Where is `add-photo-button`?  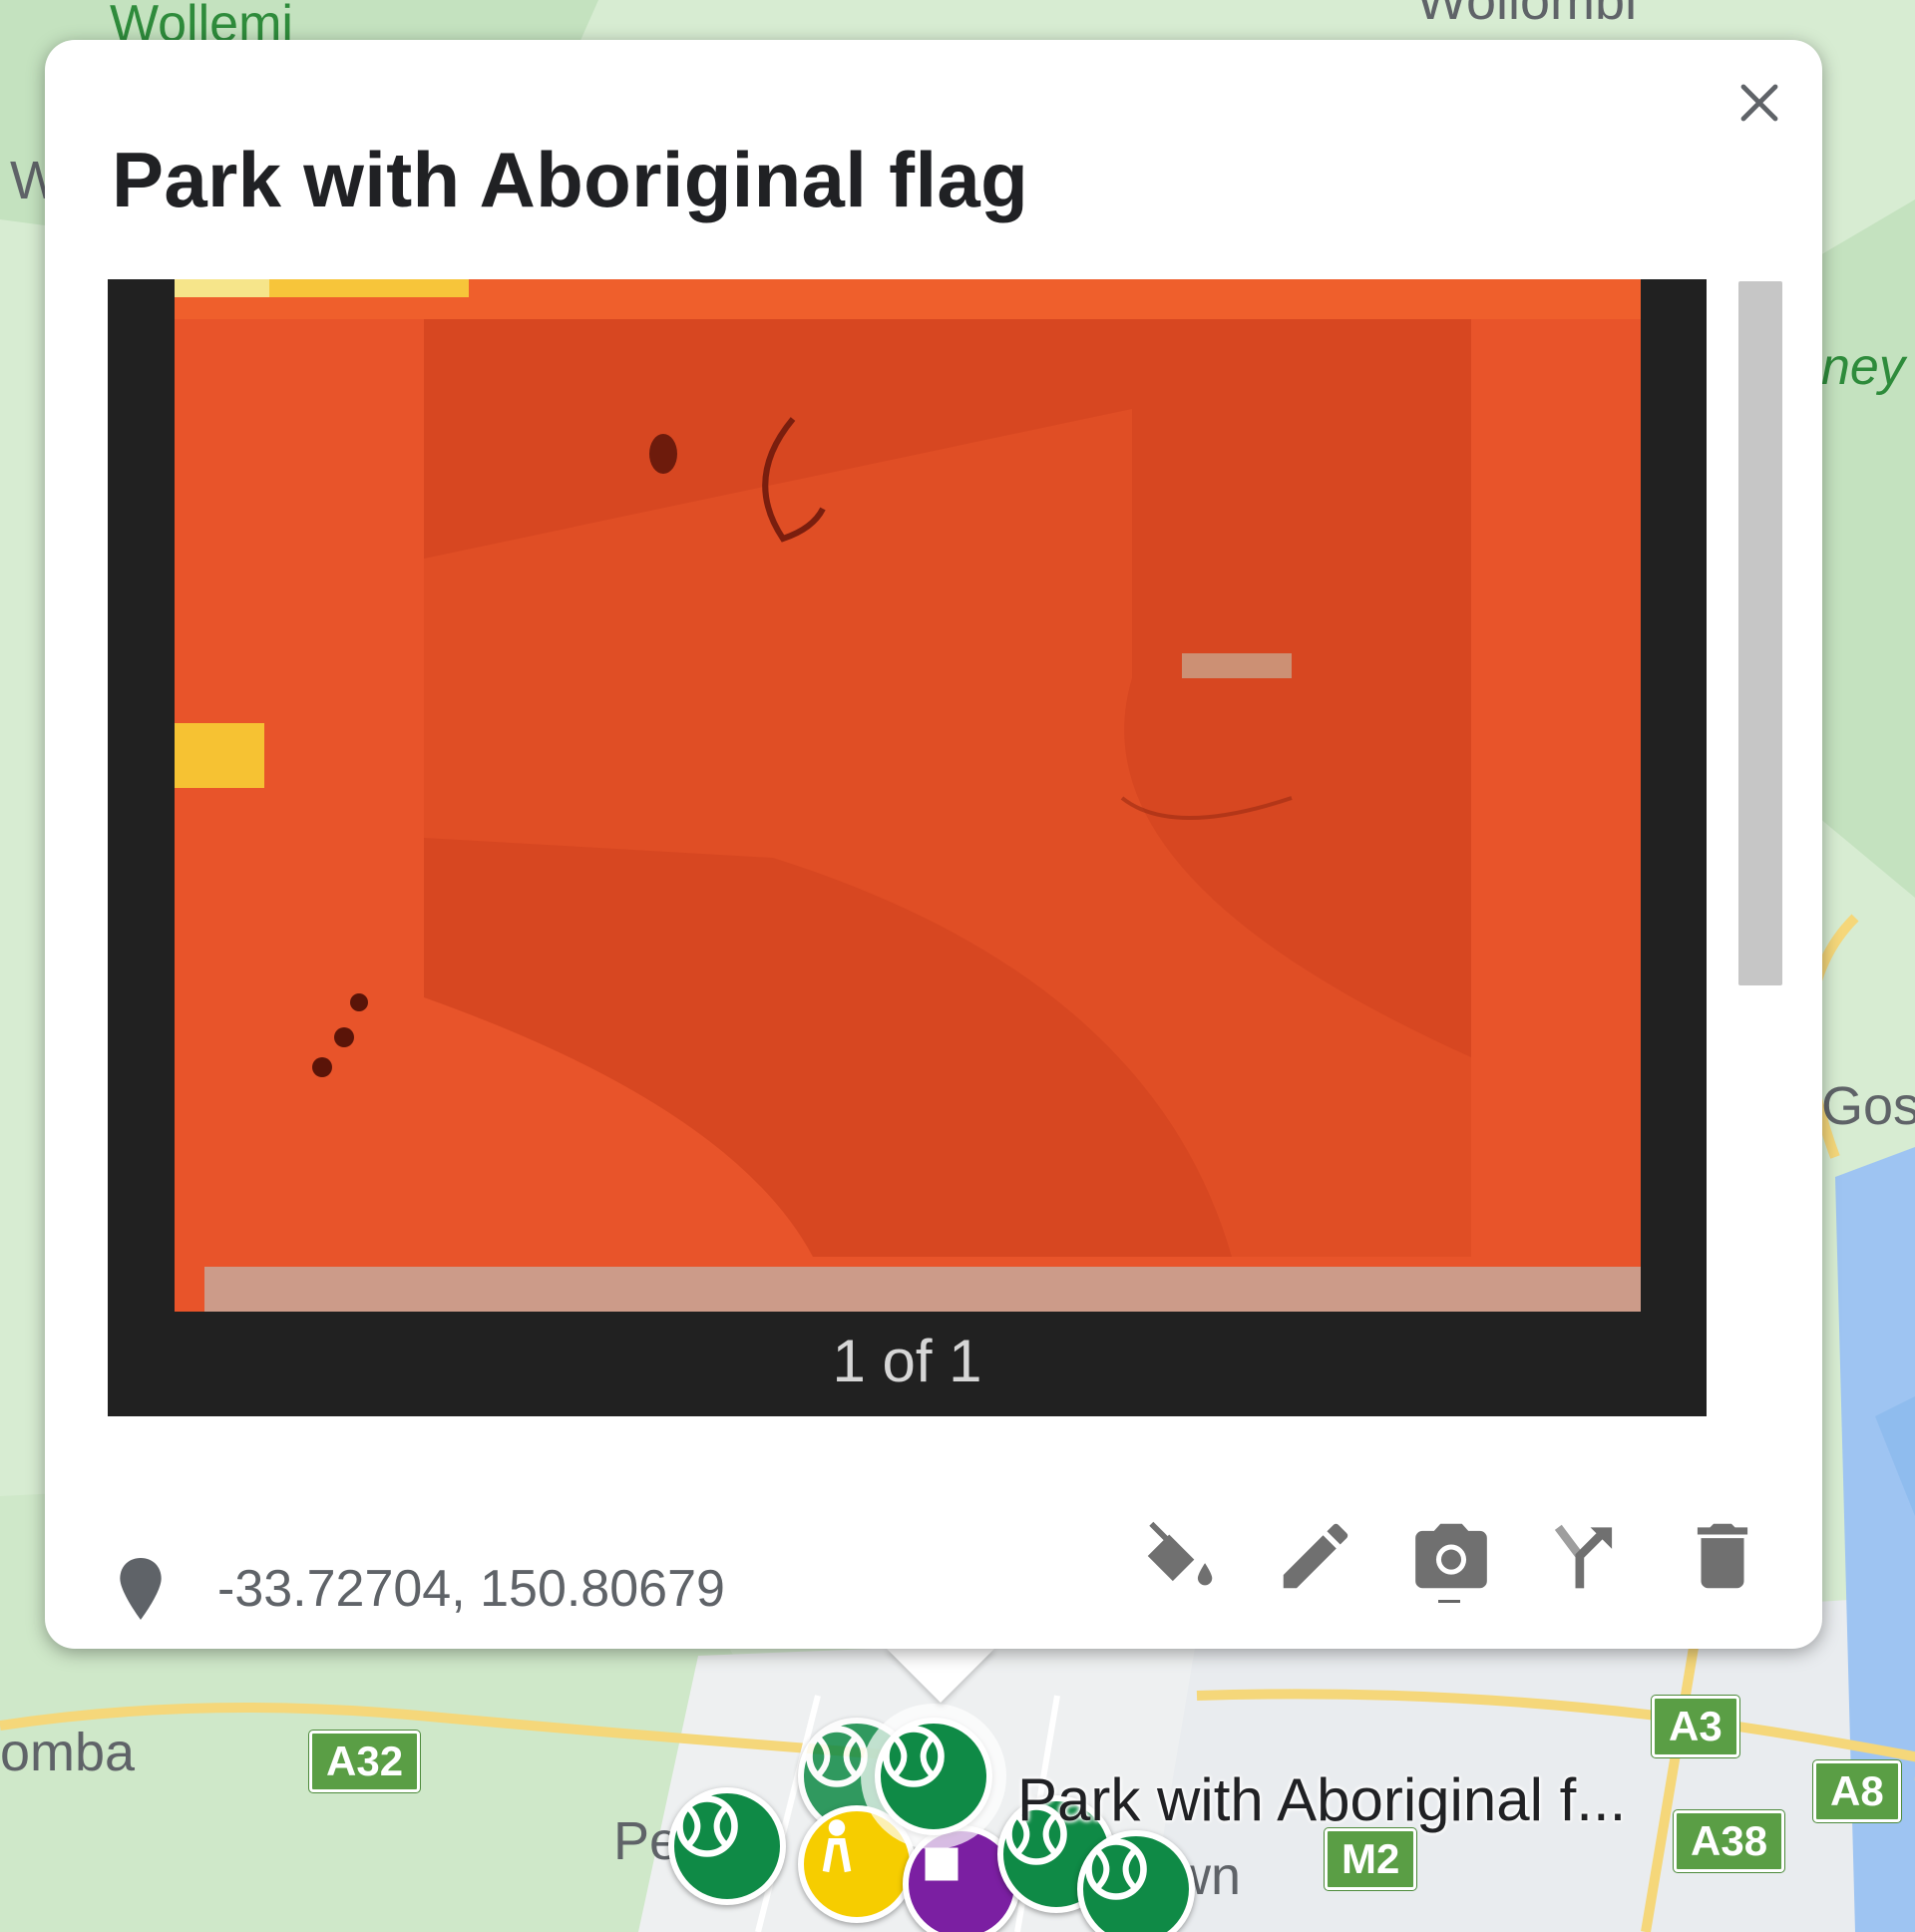
add-photo-button is located at coordinates (1451, 1556).